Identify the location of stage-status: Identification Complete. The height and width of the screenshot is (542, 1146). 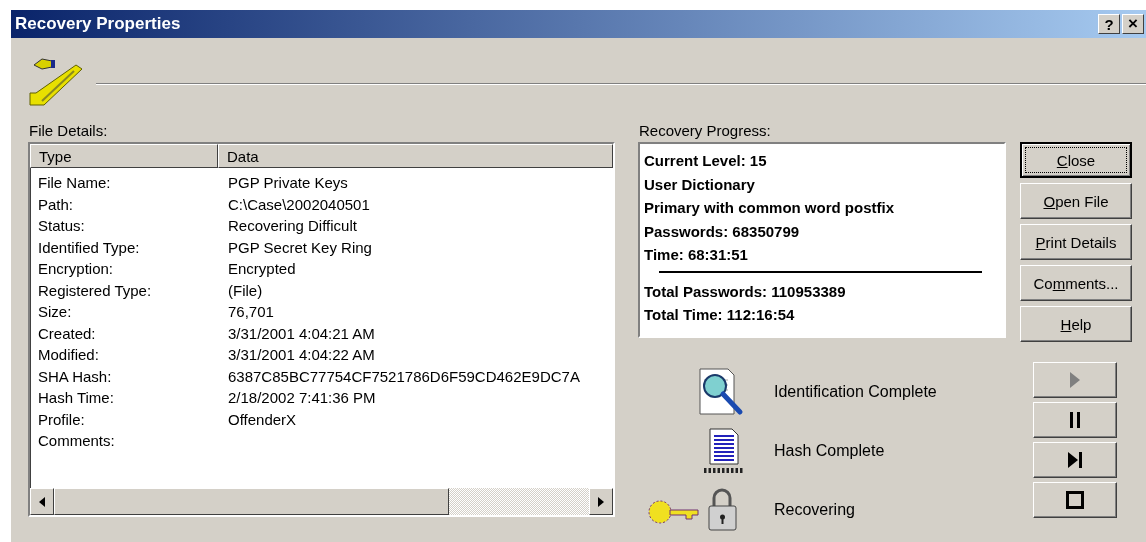
(855, 391).